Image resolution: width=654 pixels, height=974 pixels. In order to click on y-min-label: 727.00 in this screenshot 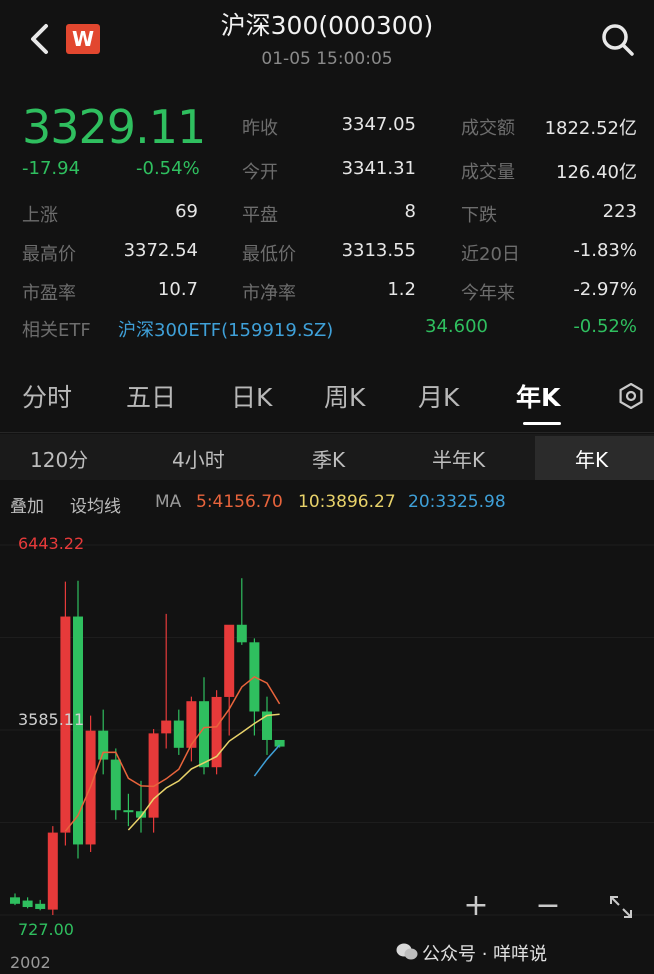, I will do `click(46, 929)`.